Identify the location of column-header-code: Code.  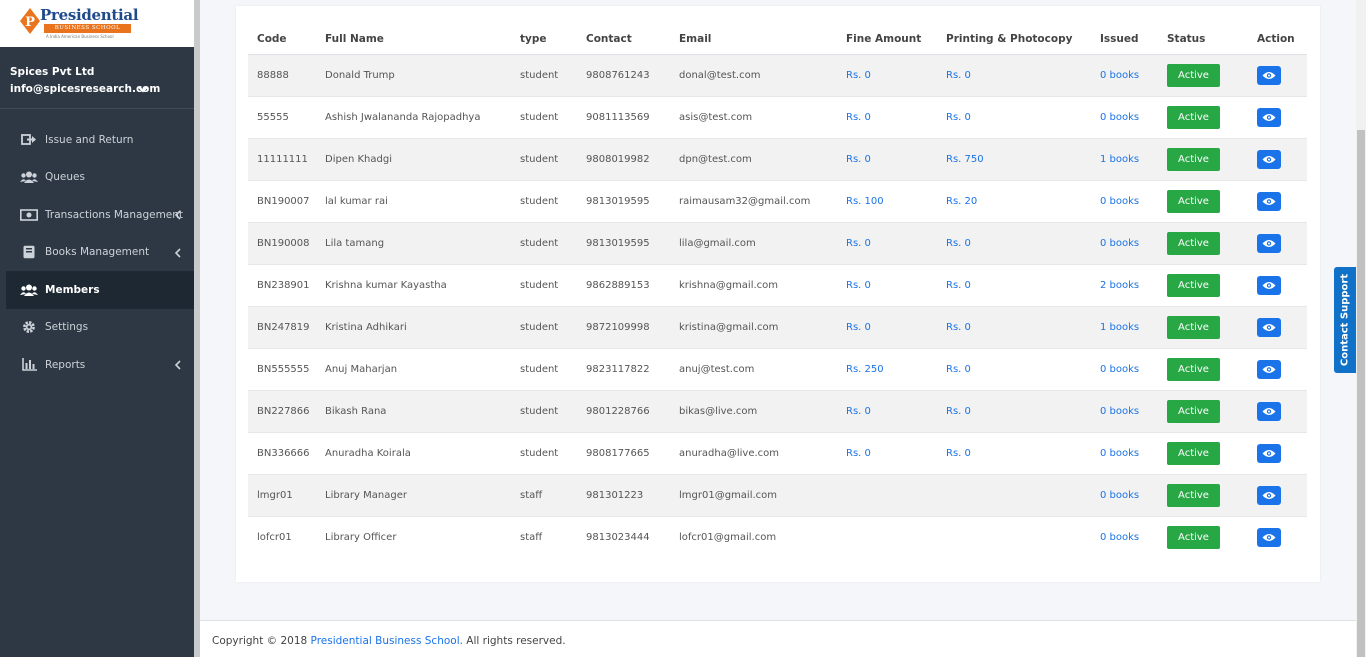
(282, 39).